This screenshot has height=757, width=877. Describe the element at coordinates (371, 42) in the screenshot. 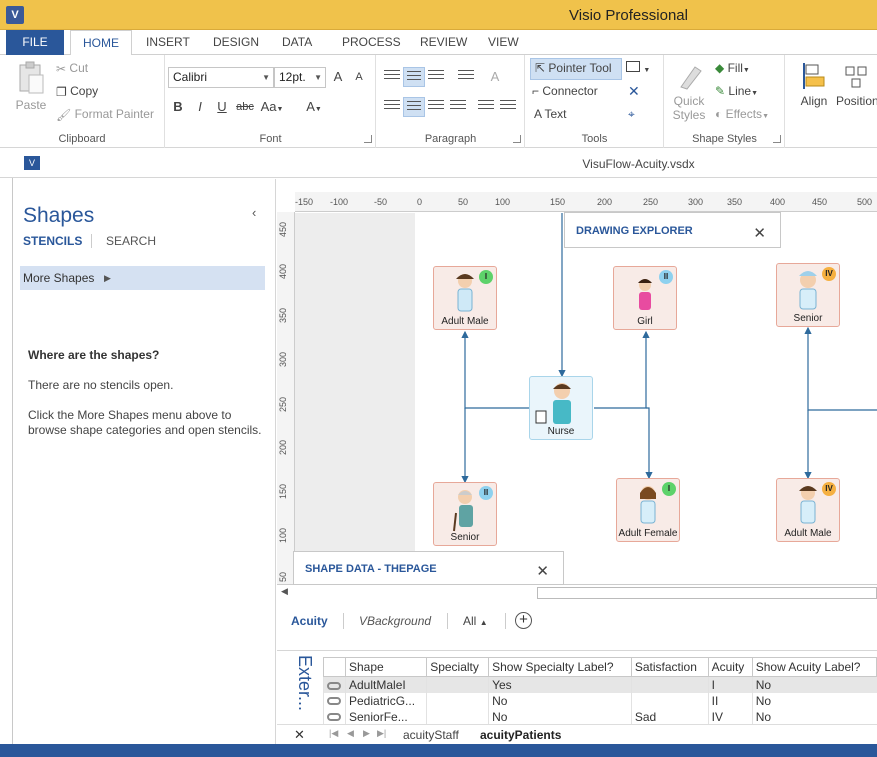

I see `tab-process: PROCESS` at that location.